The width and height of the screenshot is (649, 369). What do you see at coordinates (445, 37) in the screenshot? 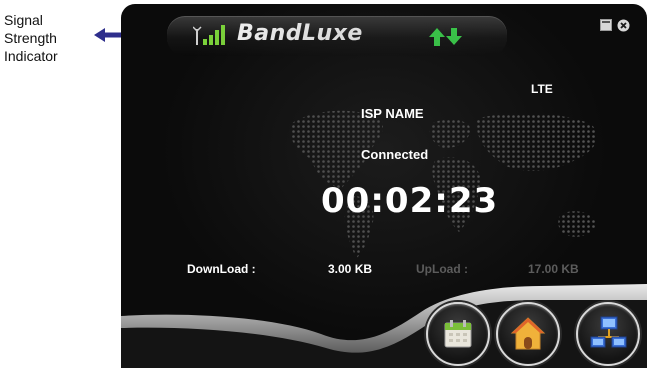
I see `up-down-arrows-icon` at bounding box center [445, 37].